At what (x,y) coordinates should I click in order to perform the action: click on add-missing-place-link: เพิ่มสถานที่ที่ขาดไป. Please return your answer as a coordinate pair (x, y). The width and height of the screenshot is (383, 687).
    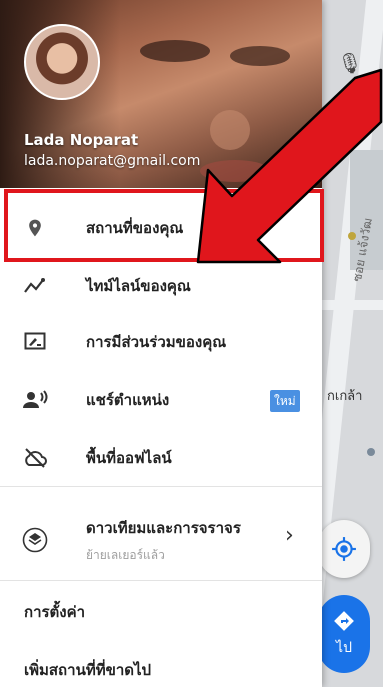
    Looking at the image, I should click on (87, 670).